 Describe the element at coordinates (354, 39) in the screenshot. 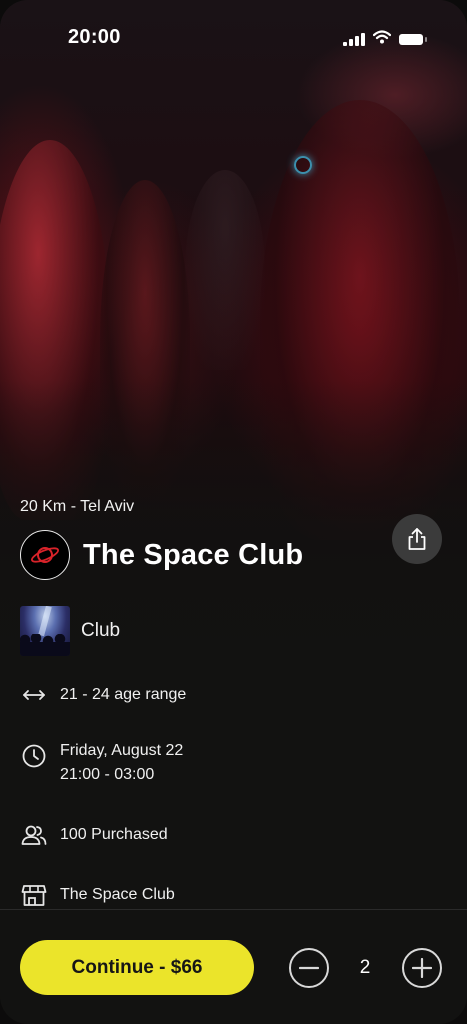

I see `signal-icon` at that location.